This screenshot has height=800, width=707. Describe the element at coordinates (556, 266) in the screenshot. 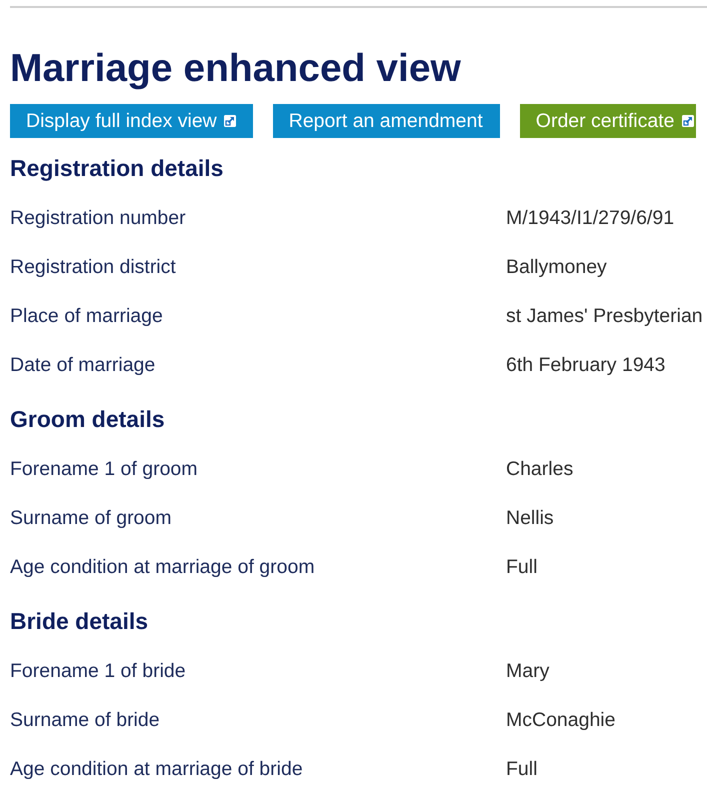

I see `field-value: Ballymoney` at that location.